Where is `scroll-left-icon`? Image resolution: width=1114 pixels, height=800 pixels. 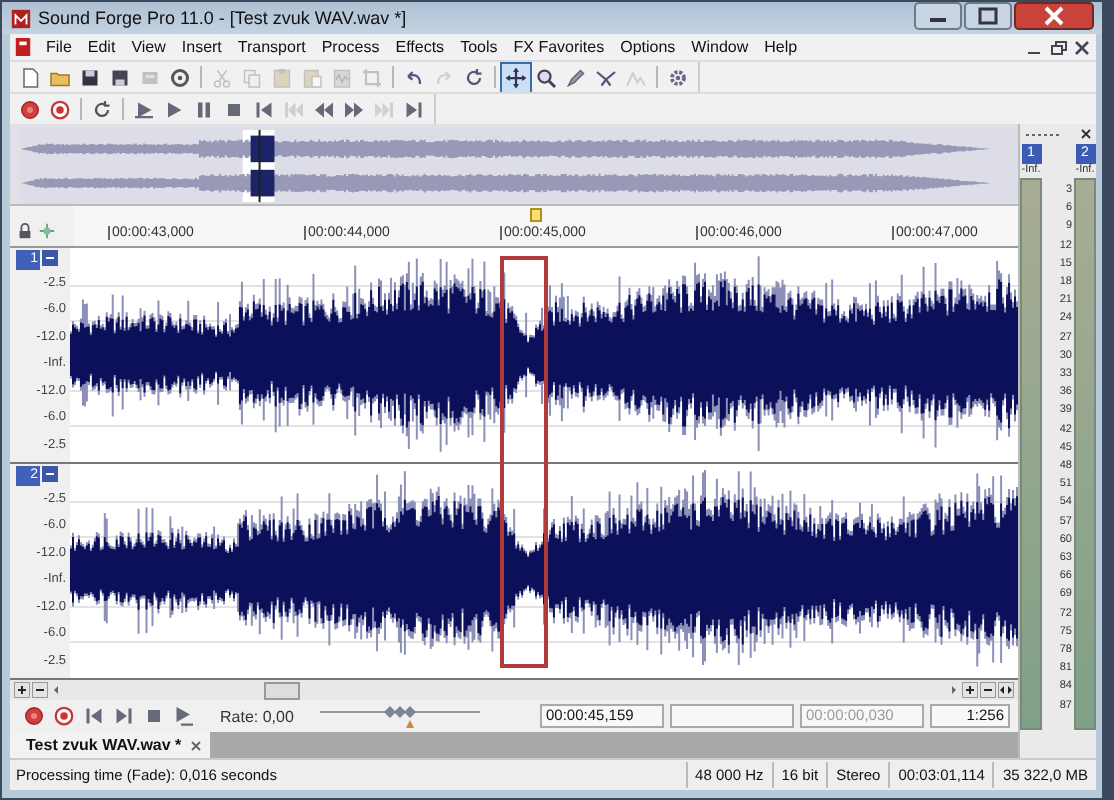 scroll-left-icon is located at coordinates (56, 690).